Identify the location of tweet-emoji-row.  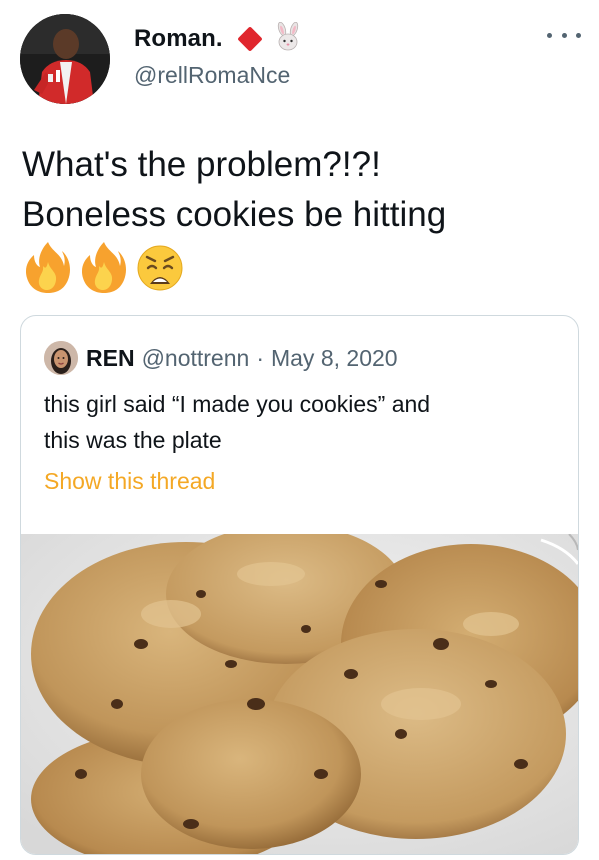
(104, 266).